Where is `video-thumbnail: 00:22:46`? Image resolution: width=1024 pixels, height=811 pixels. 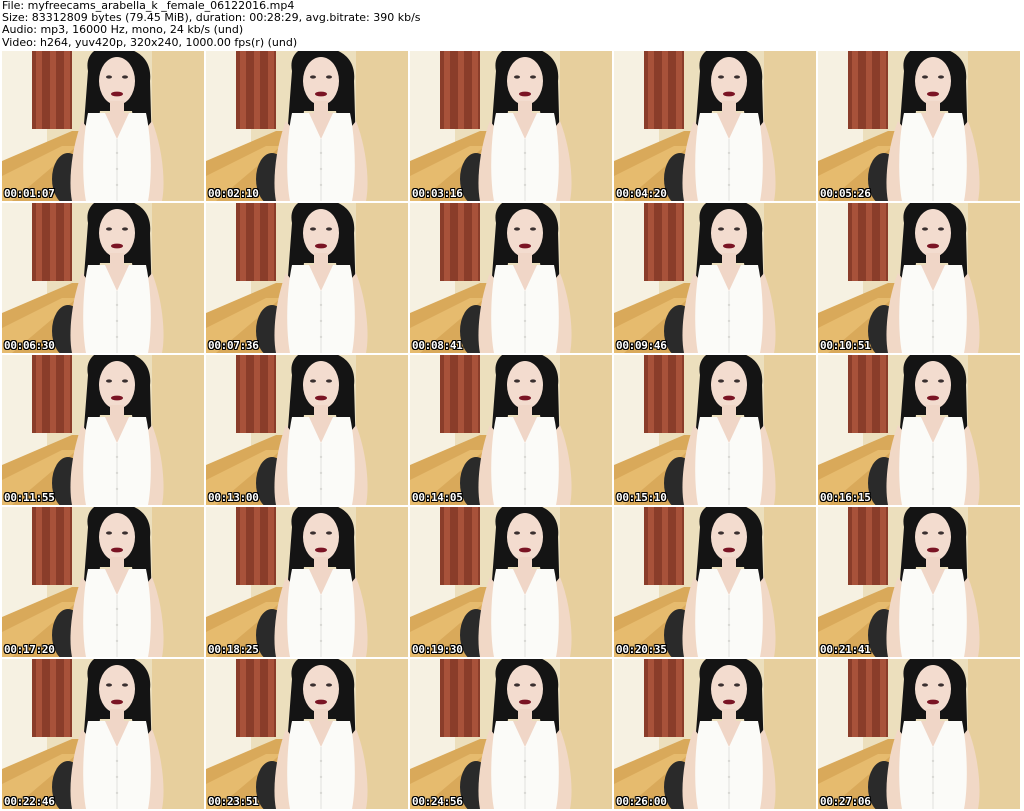 video-thumbnail: 00:22:46 is located at coordinates (103, 734).